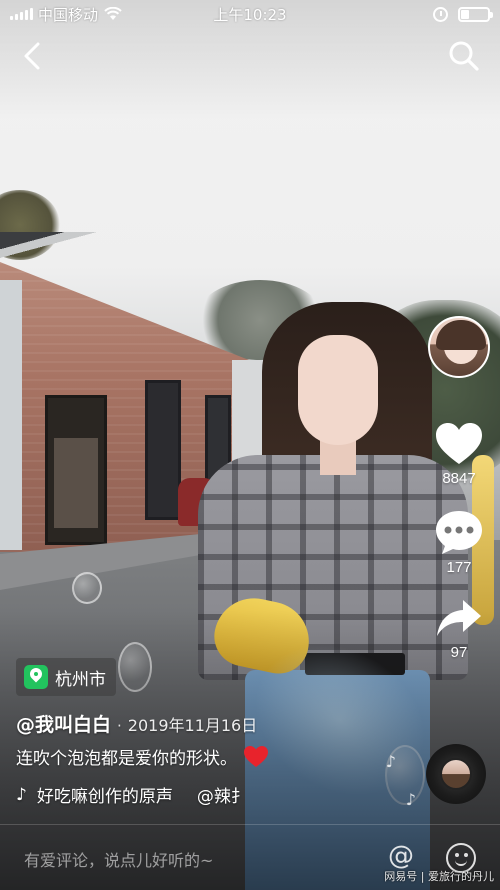 The image size is (500, 890). I want to click on location-tag: 杭州市, so click(66, 677).